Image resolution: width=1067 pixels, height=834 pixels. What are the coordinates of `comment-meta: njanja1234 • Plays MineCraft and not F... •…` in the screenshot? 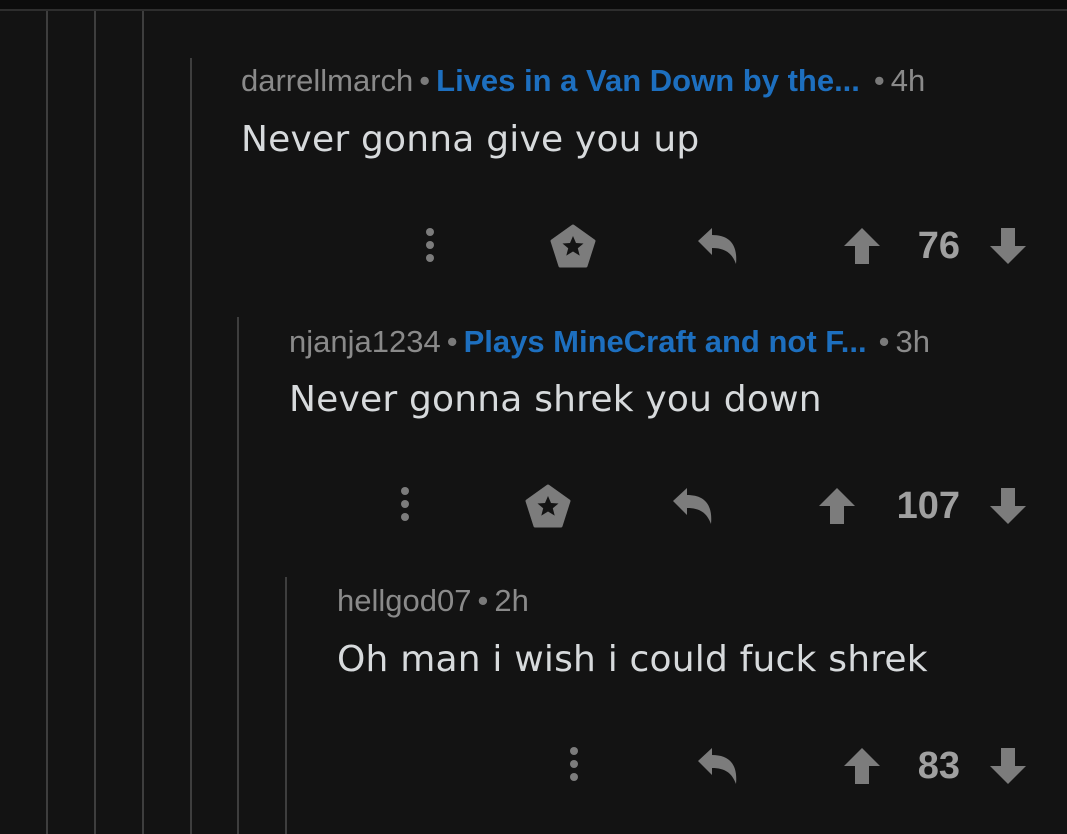 It's located at (609, 342).